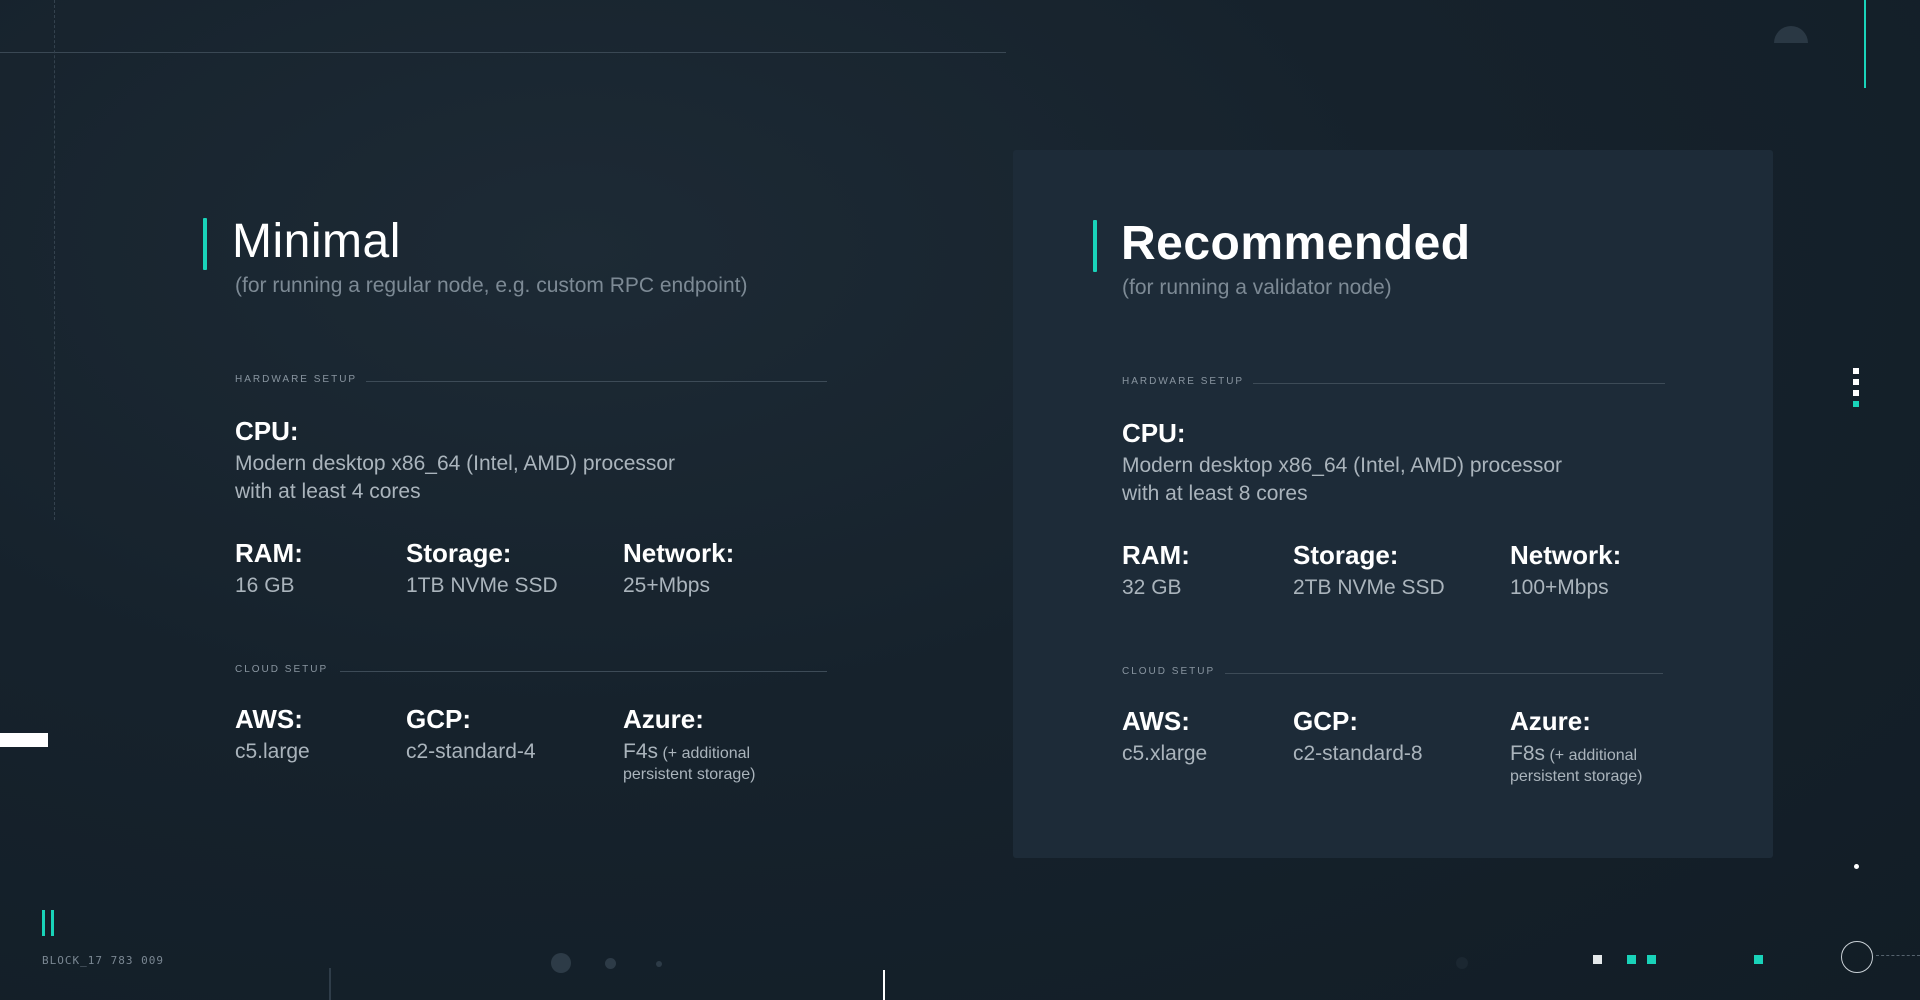 This screenshot has width=1920, height=1000. What do you see at coordinates (1856, 866) in the screenshot?
I see `tiny-dot-decoration` at bounding box center [1856, 866].